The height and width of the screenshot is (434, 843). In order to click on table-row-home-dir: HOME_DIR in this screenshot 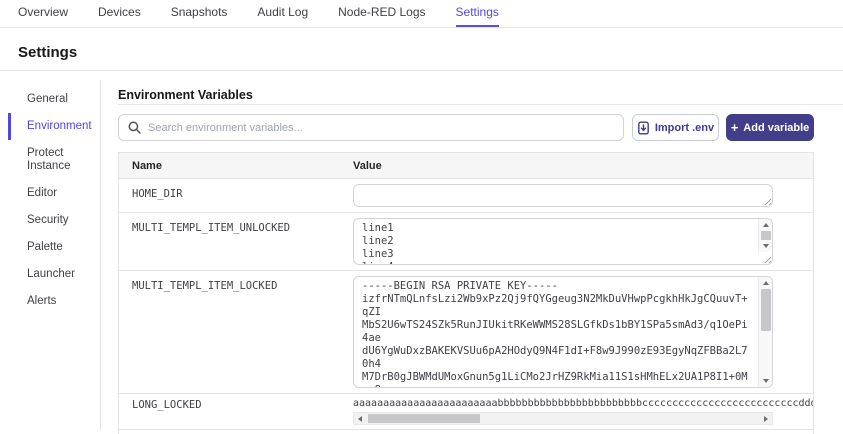, I will do `click(466, 196)`.